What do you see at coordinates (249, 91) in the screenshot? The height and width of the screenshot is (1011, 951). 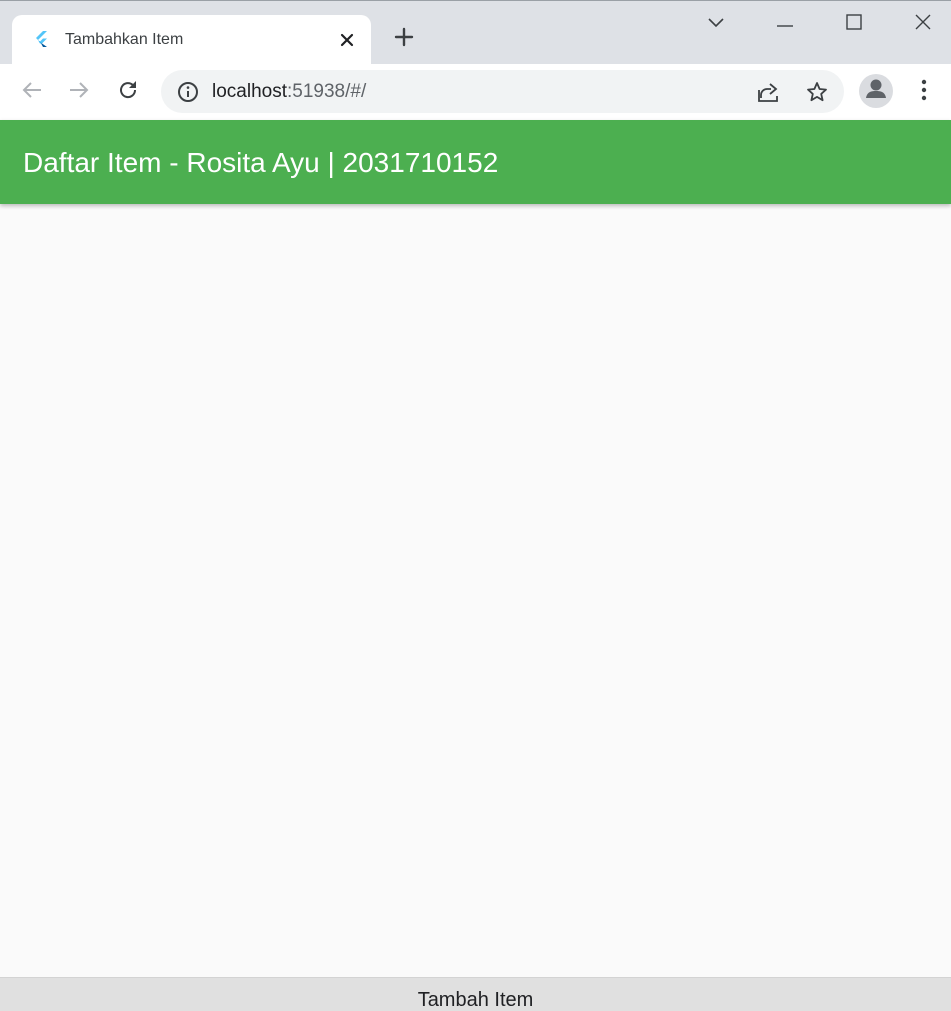 I see `url-host: localhost` at bounding box center [249, 91].